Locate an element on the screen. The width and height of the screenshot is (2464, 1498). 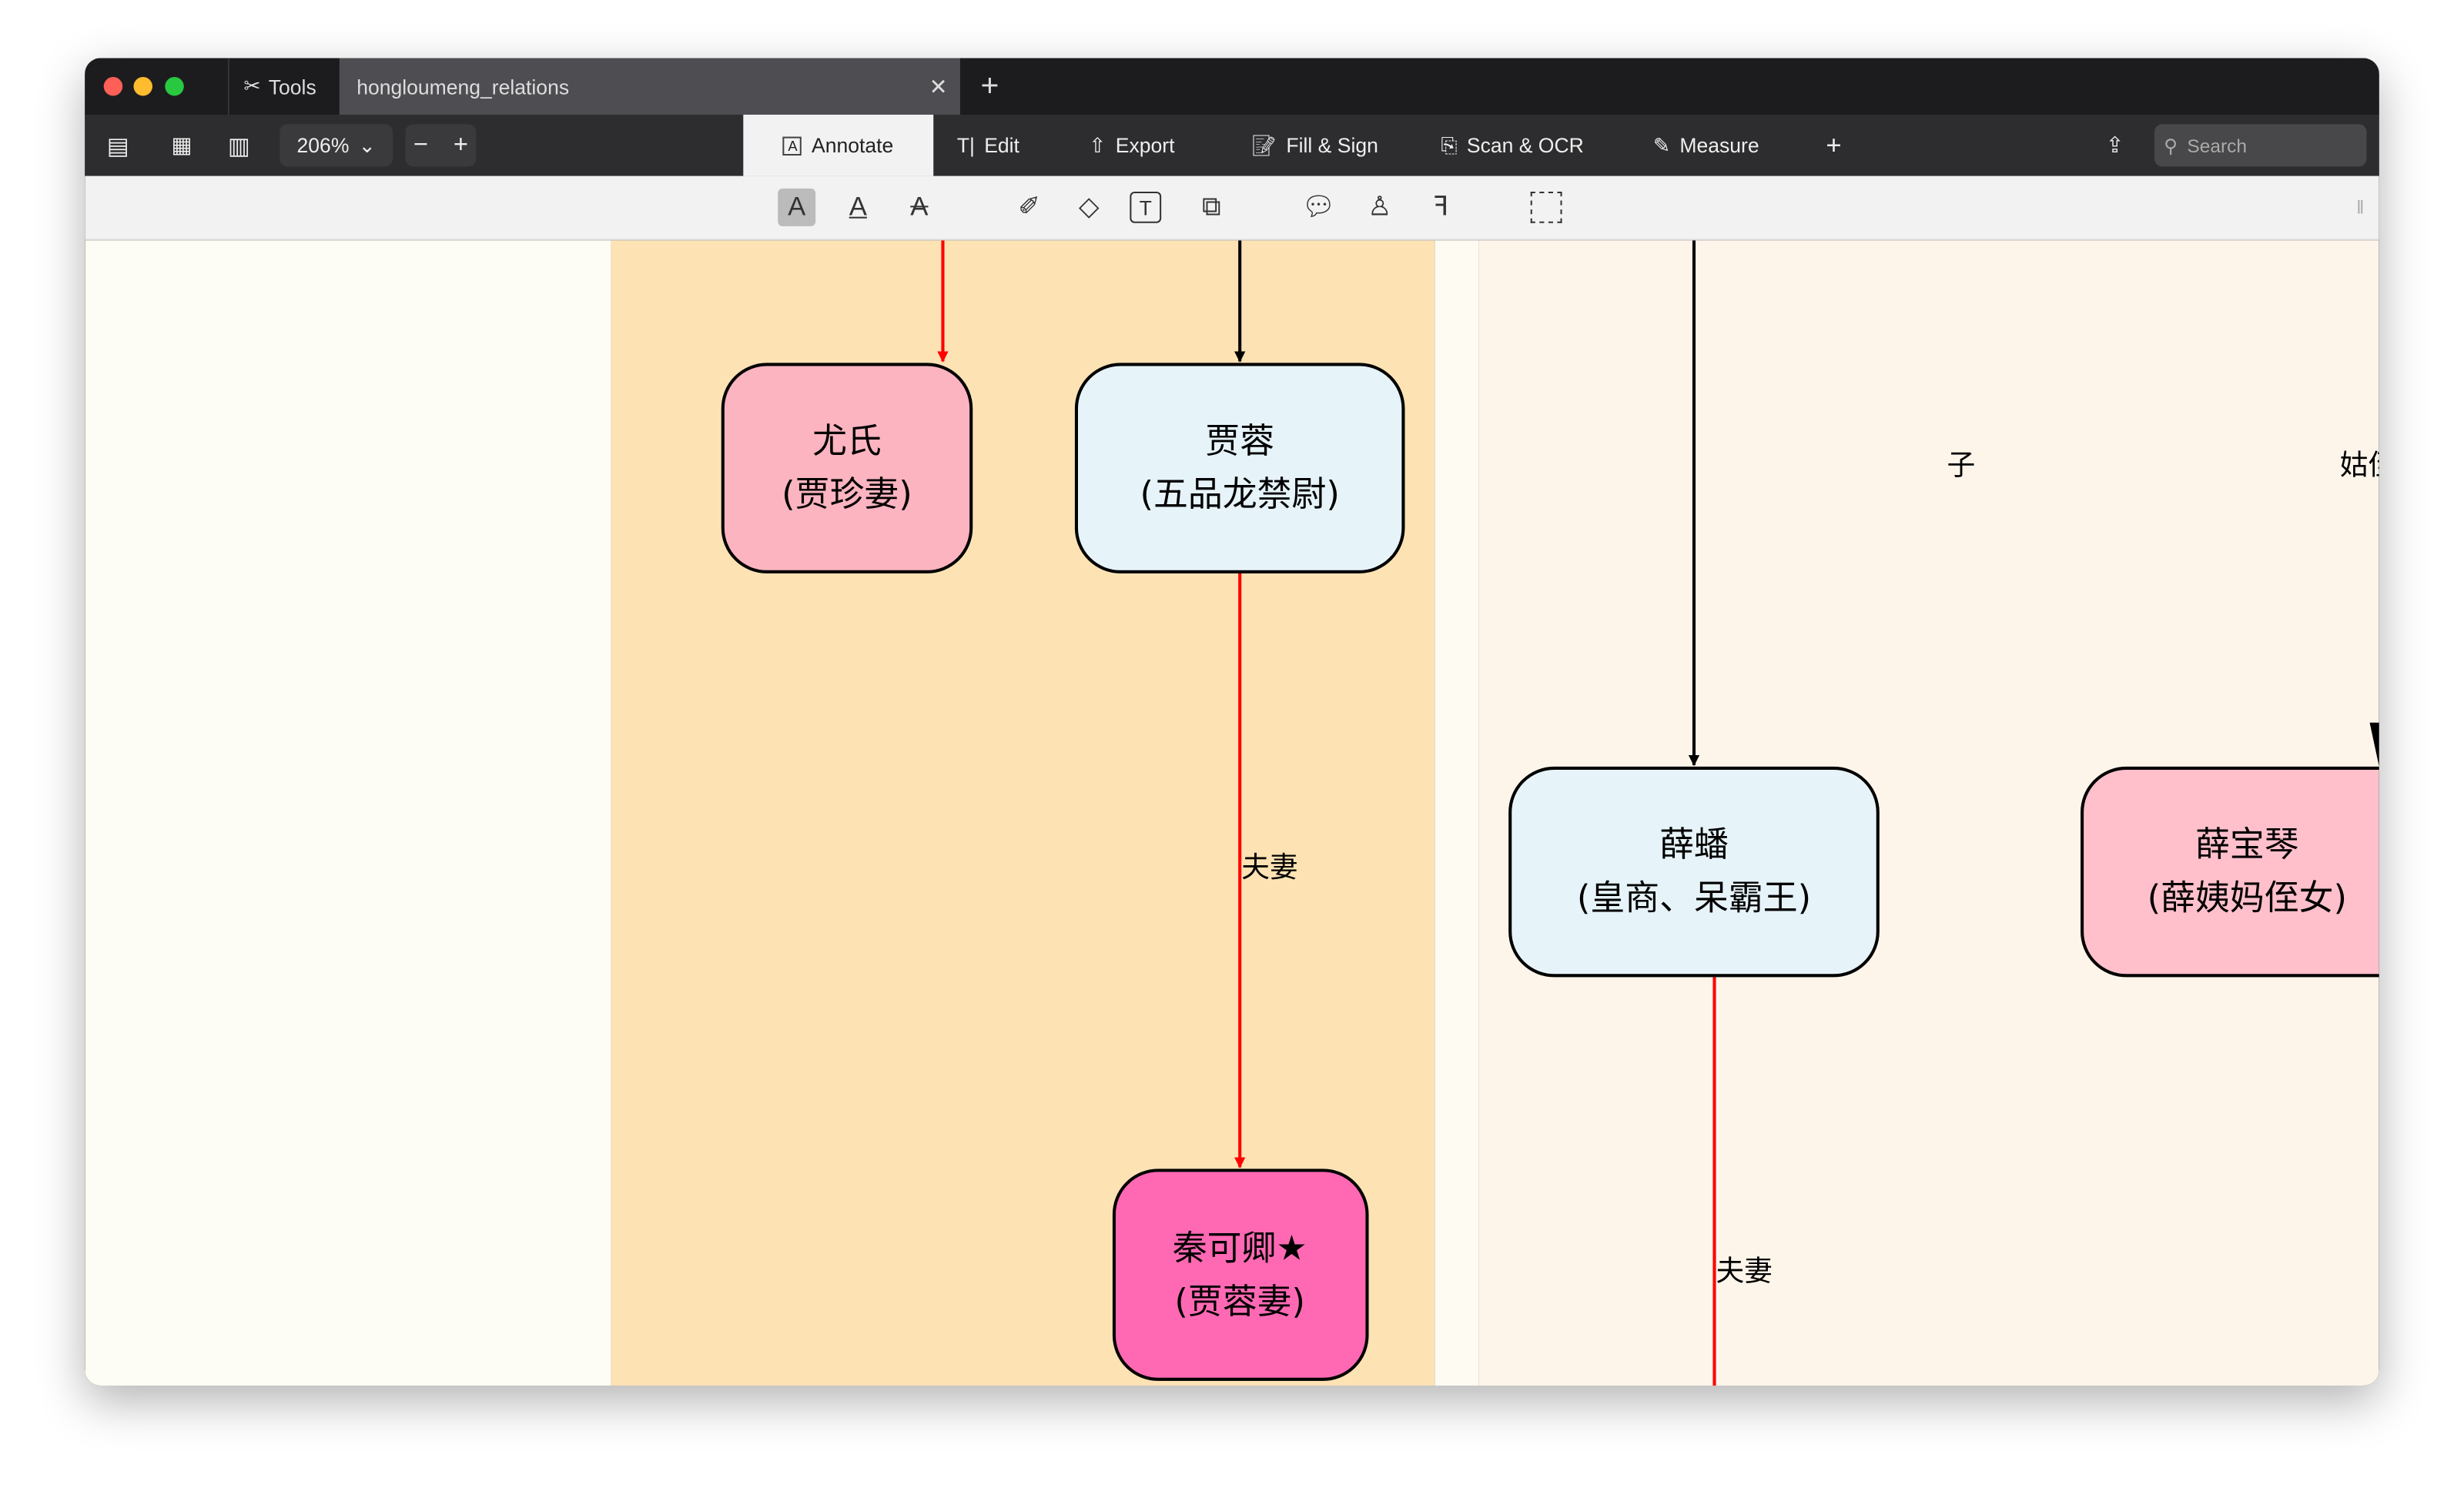
export-label: Export is located at coordinates (1145, 145).